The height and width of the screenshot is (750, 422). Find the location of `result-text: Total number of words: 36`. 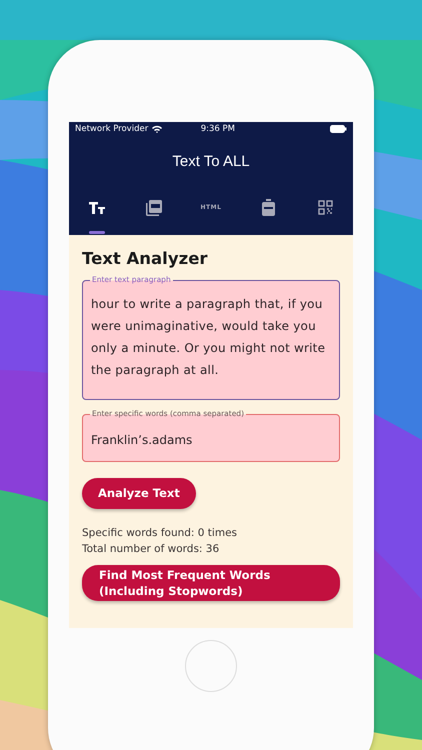

result-text: Total number of words: 36 is located at coordinates (151, 549).